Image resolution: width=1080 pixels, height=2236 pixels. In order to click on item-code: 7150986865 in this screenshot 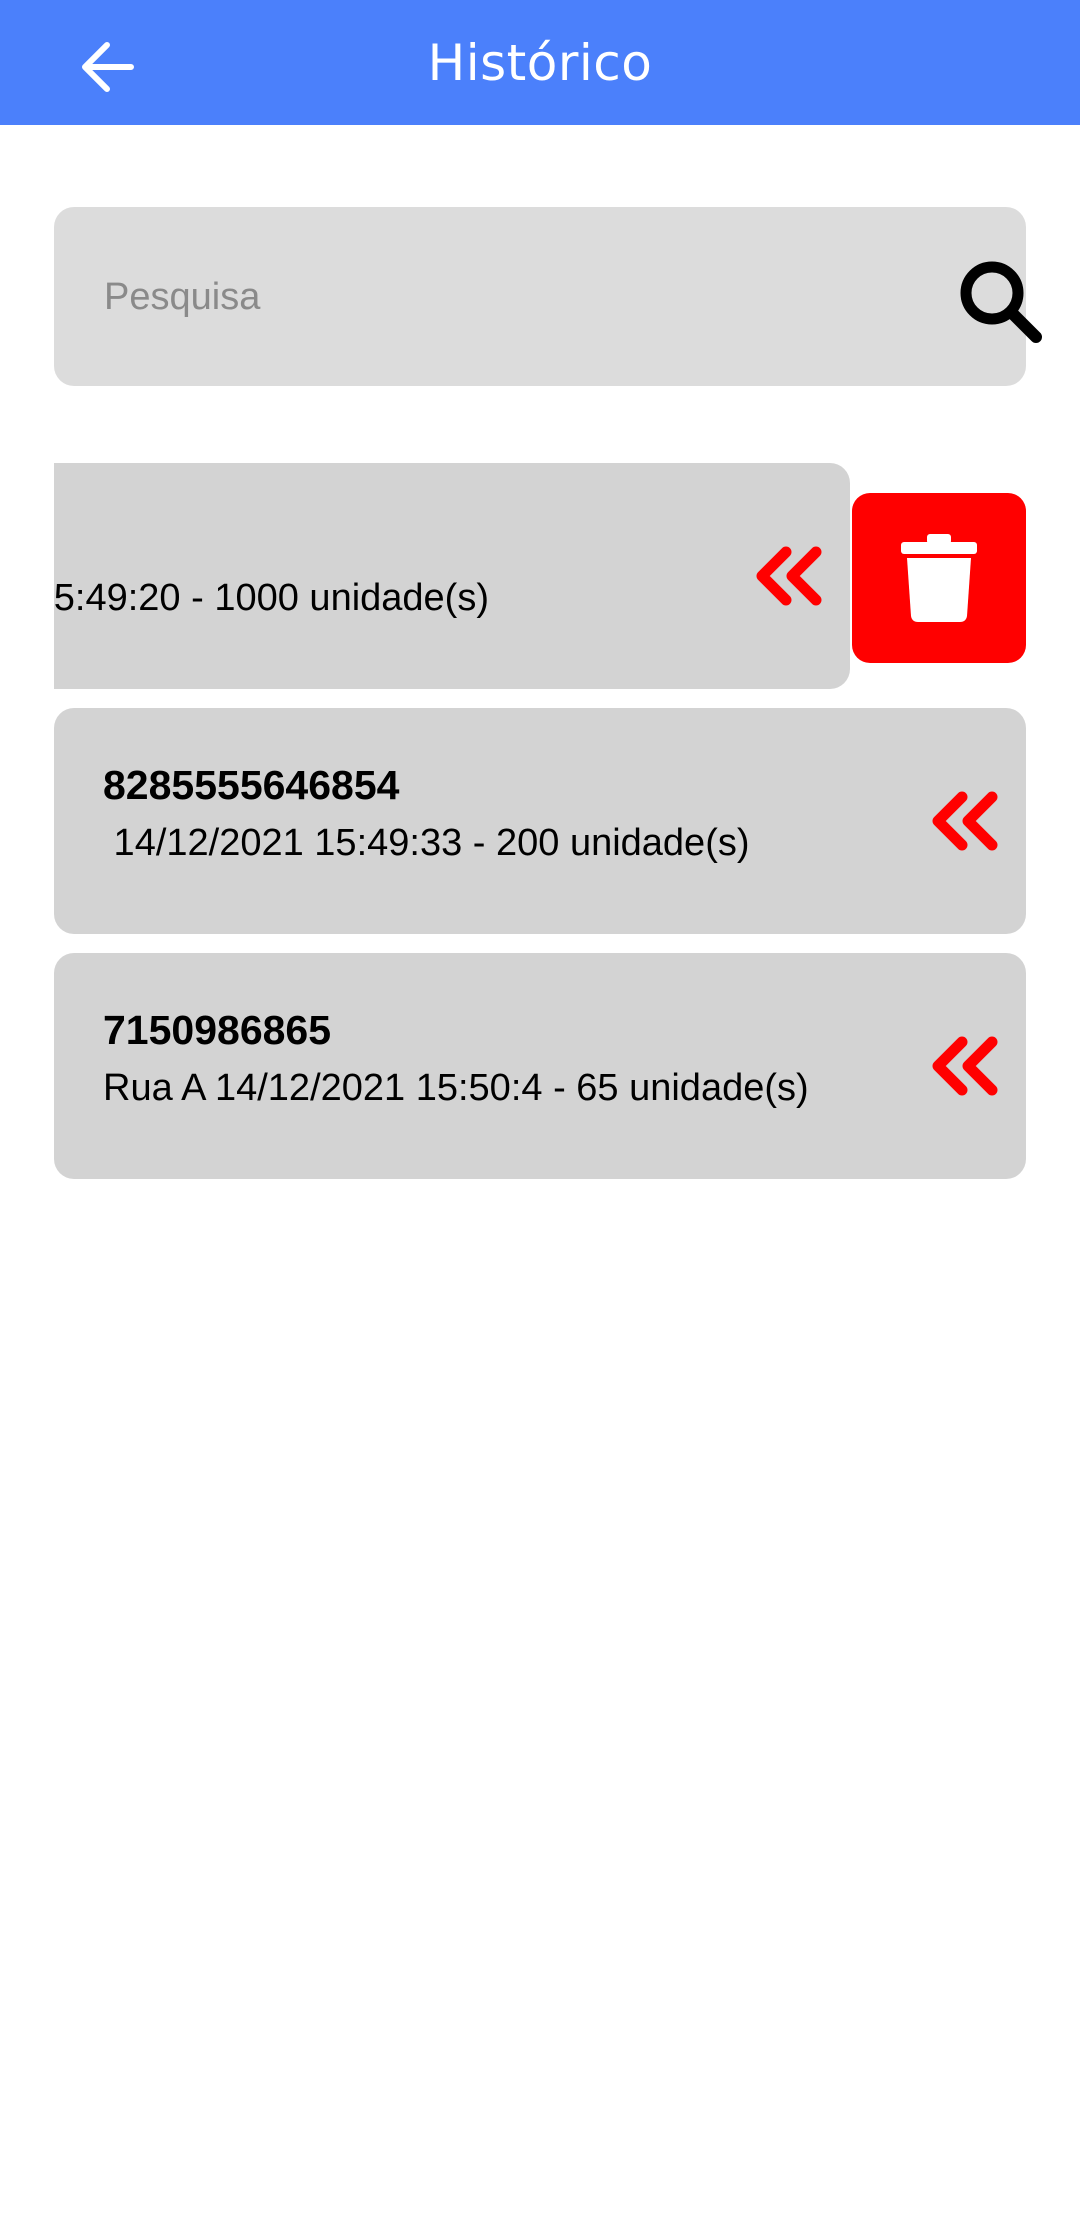, I will do `click(217, 1030)`.